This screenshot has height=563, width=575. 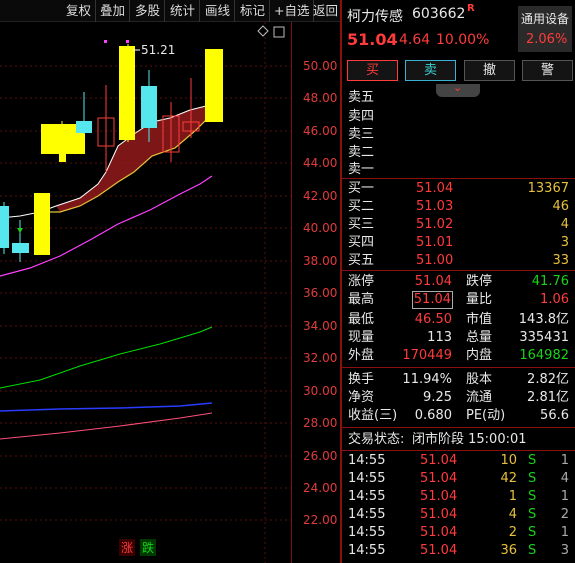 I want to click on tick-row: 14:55 51.04 42 S 4, so click(x=458, y=478).